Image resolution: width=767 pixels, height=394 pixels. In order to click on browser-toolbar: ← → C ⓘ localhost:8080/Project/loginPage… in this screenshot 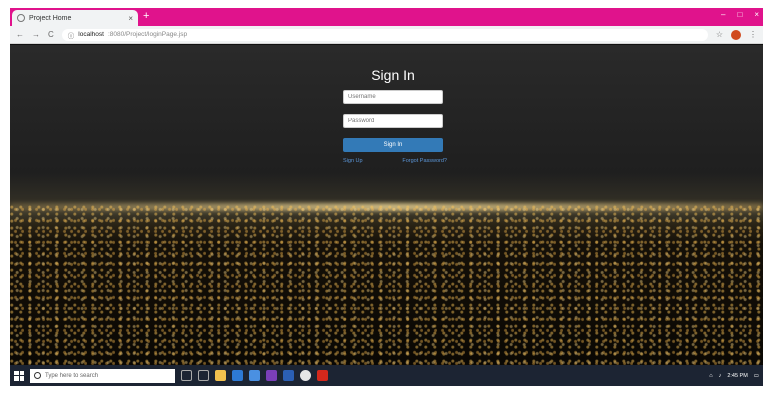, I will do `click(386, 35)`.